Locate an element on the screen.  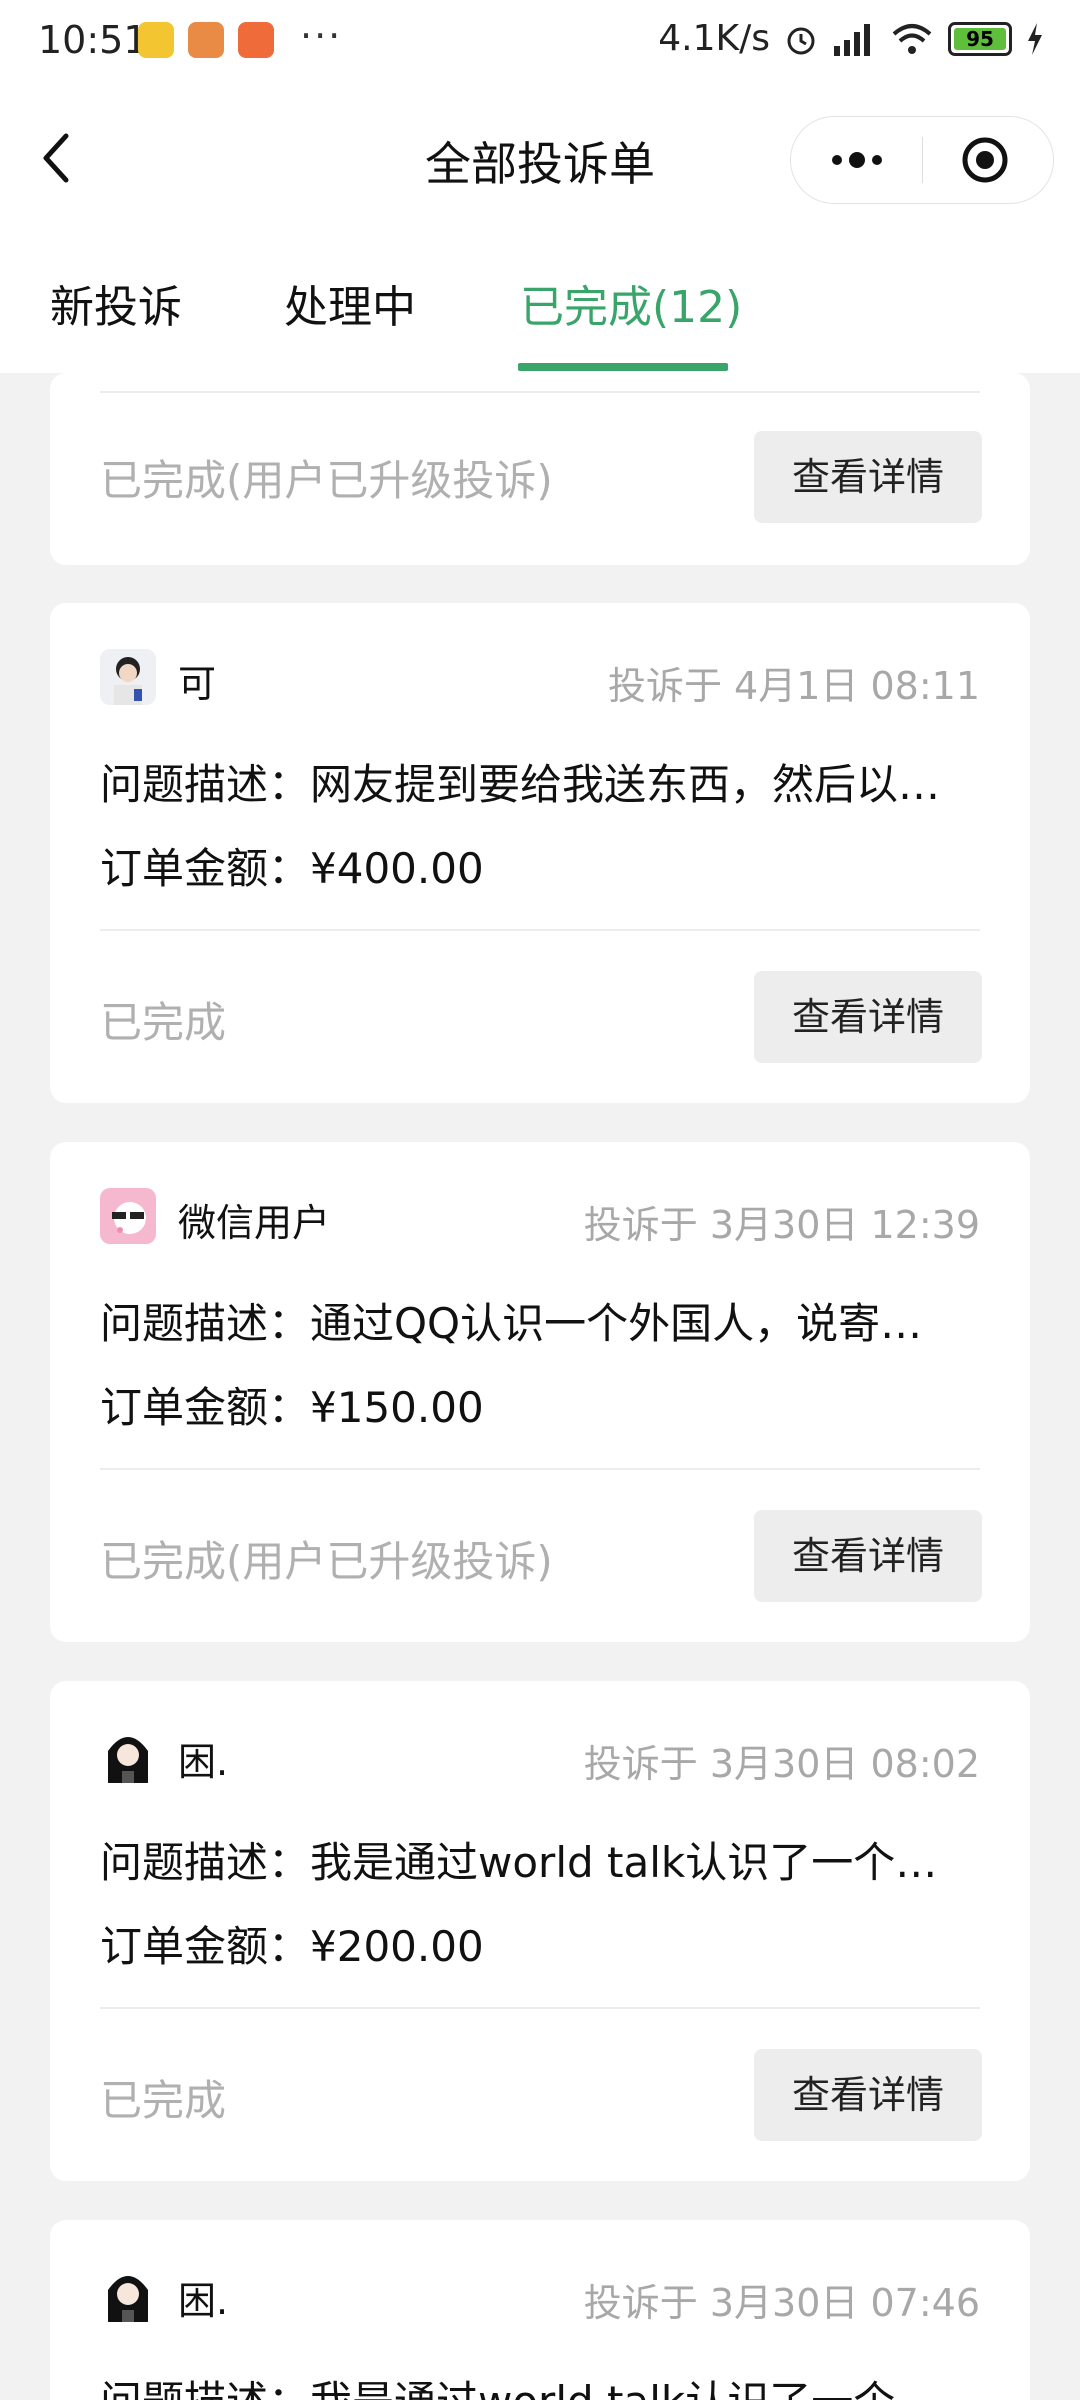
tab-bar: 新投诉 处理中 已完成(12) is located at coordinates (540, 299).